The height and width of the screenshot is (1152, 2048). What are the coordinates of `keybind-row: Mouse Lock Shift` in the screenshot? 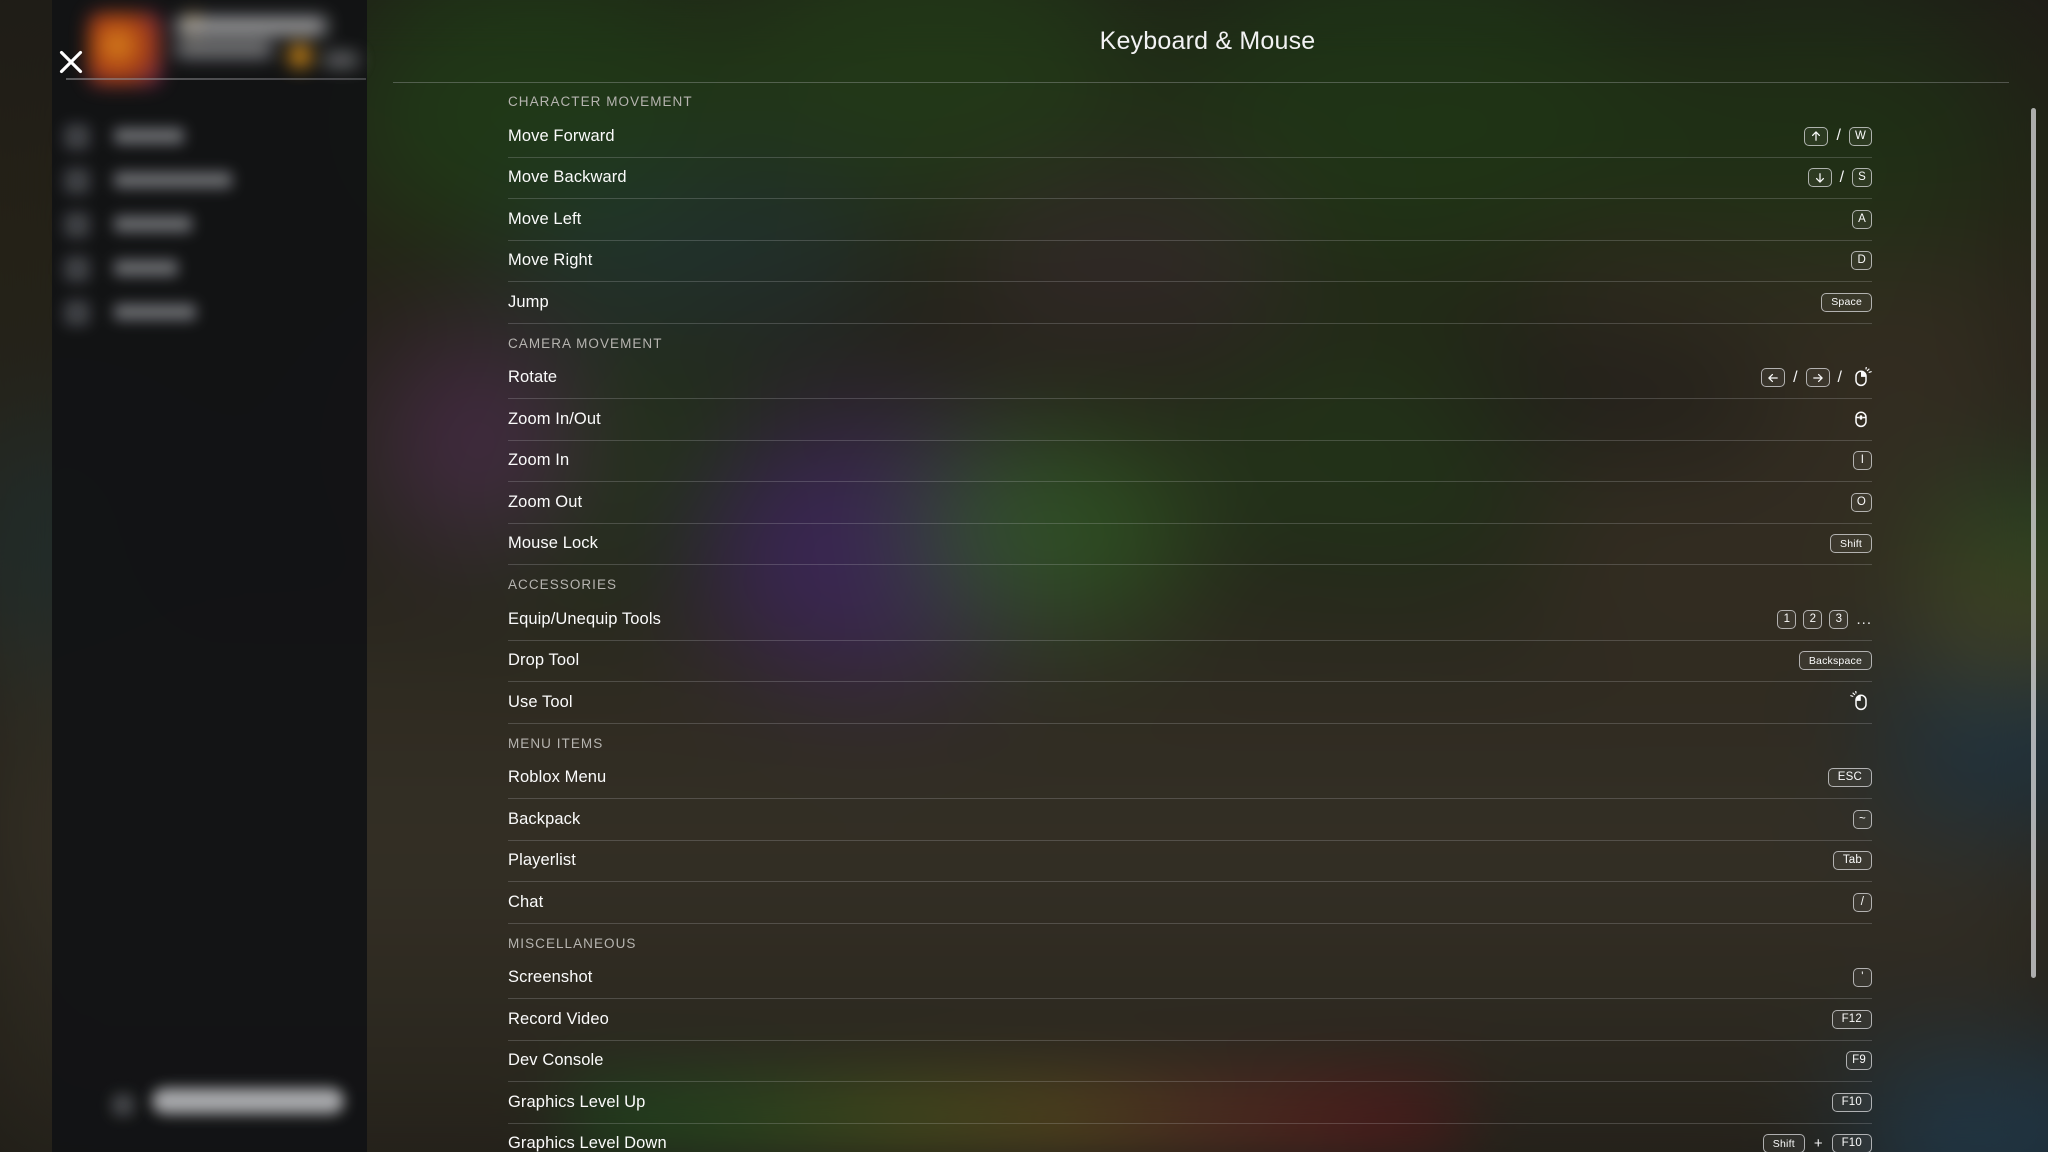 It's located at (1190, 544).